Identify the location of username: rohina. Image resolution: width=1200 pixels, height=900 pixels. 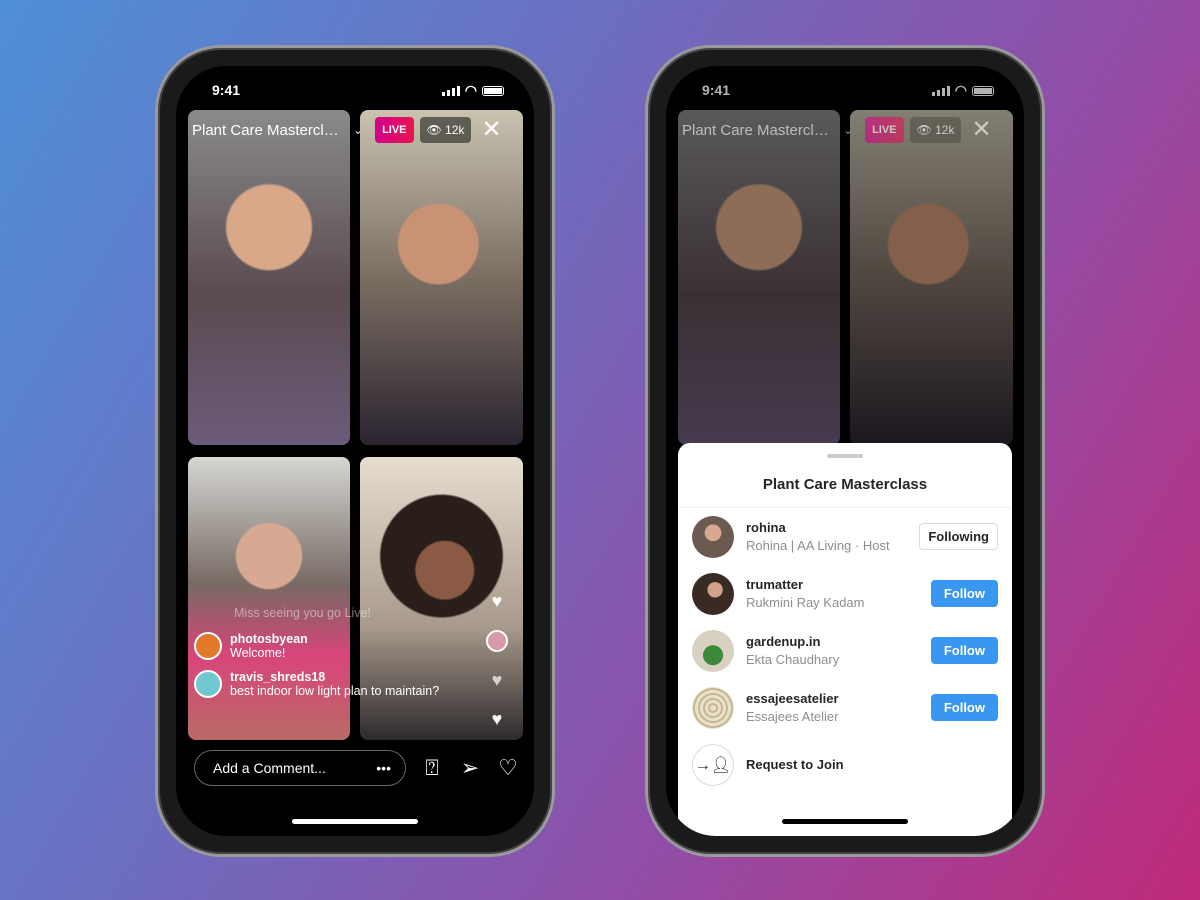
(832, 527).